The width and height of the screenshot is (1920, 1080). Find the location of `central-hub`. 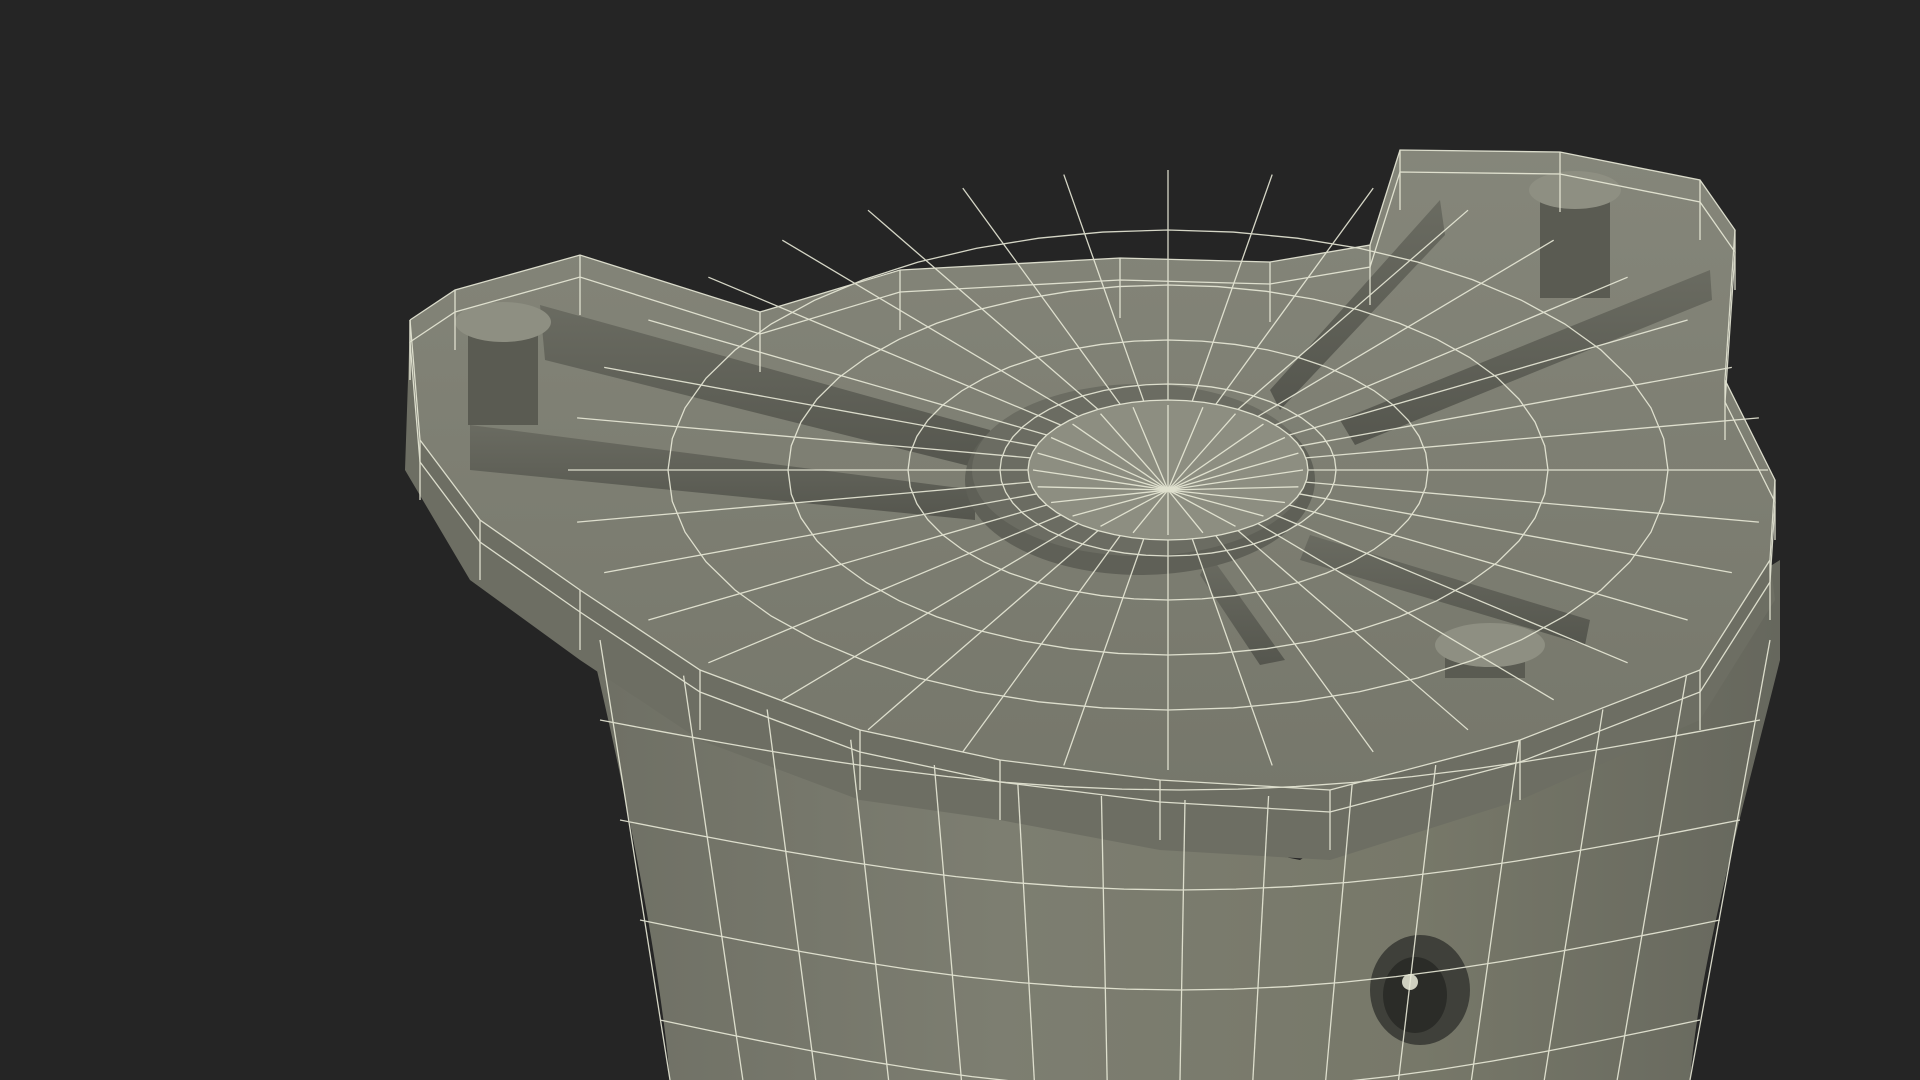

central-hub is located at coordinates (1140, 479).